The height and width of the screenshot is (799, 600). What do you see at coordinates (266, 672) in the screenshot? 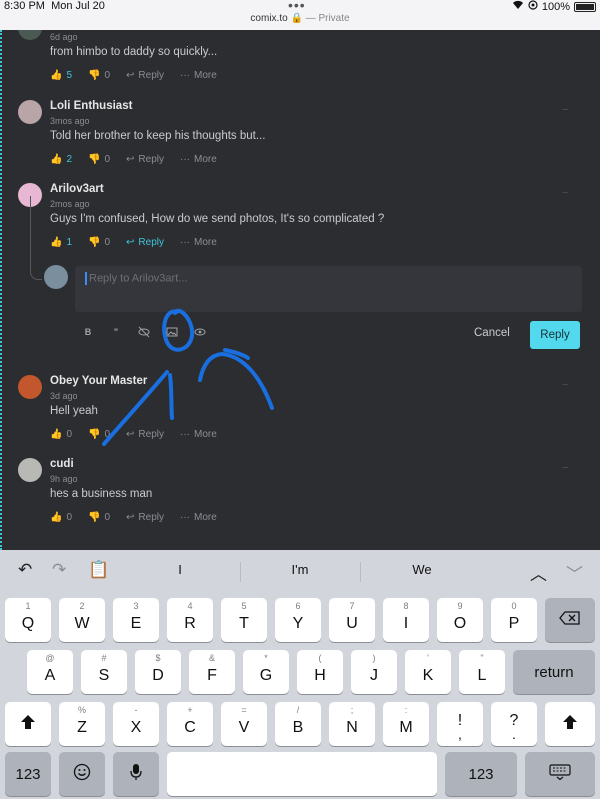
I see `key-g: * G` at bounding box center [266, 672].